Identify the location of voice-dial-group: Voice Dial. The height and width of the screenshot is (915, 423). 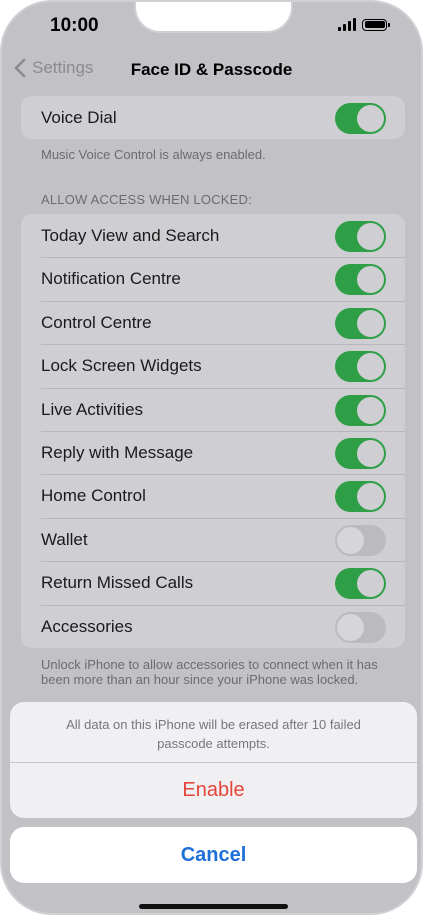
(213, 118).